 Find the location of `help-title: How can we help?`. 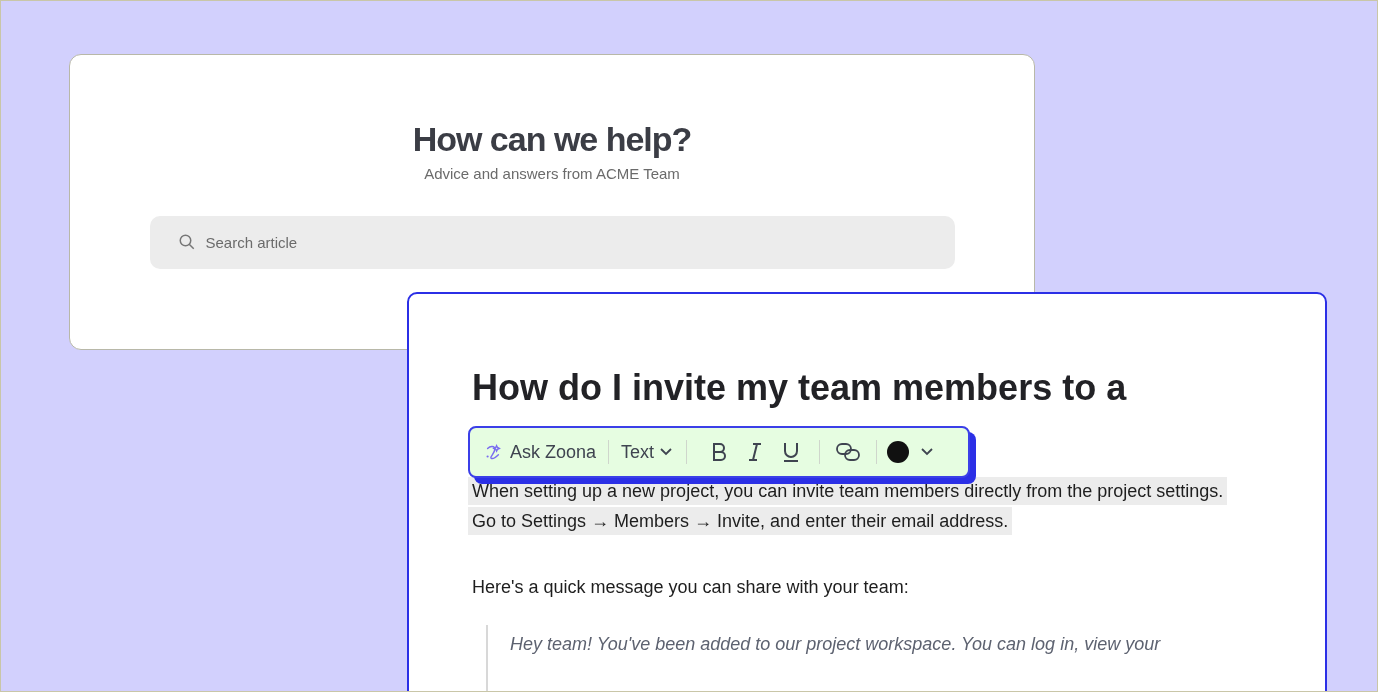

help-title: How can we help? is located at coordinates (552, 139).